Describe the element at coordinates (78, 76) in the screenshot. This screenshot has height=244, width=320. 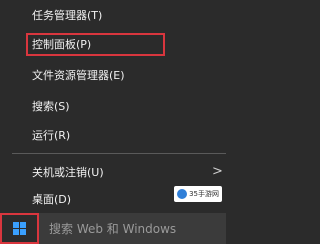
I see `menu-item-file-explorer: 文件资源管理器(E)` at that location.